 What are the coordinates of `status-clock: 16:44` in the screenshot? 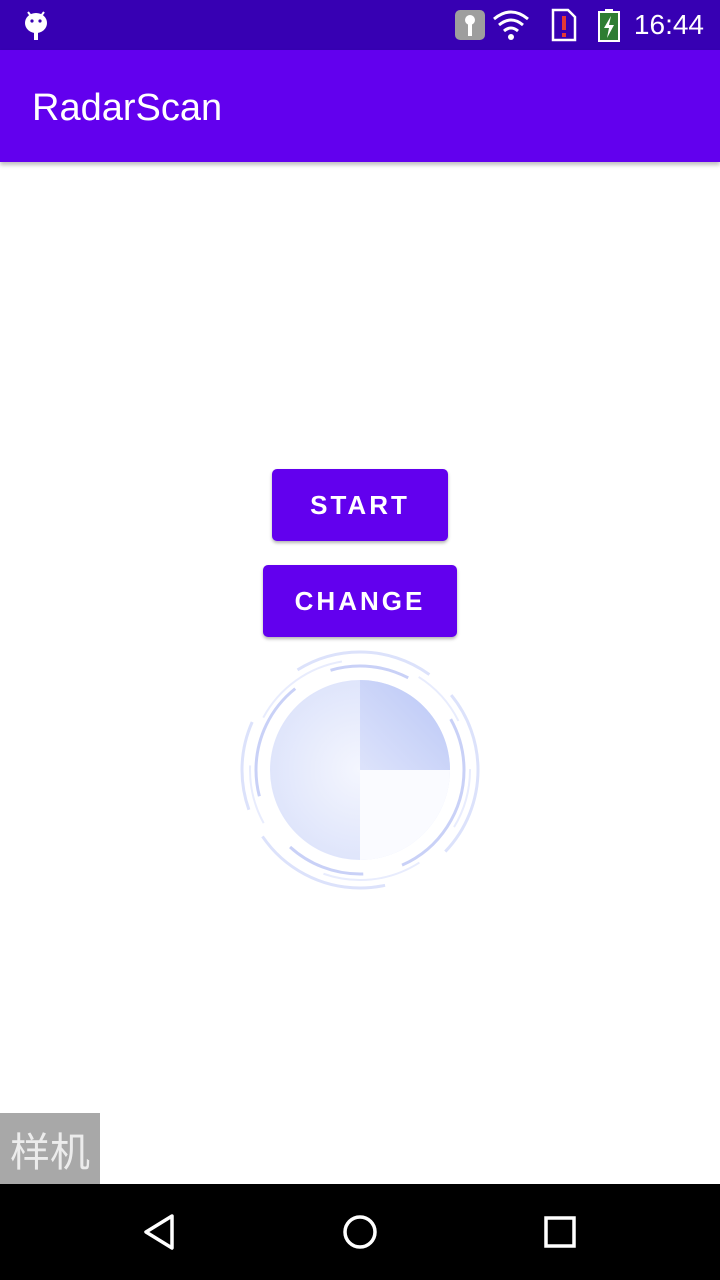 It's located at (668, 24).